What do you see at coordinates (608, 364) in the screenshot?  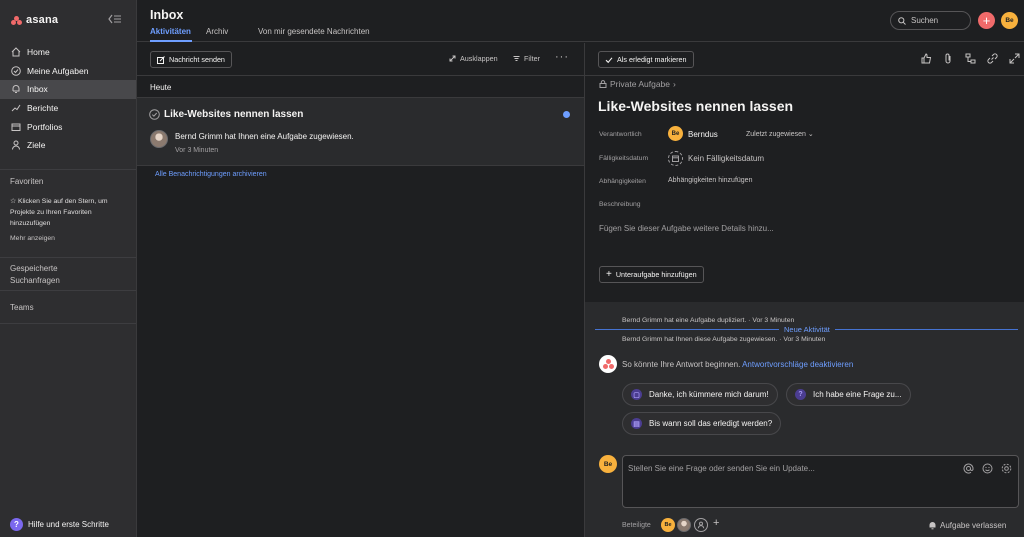 I see `asana-logo-icon` at bounding box center [608, 364].